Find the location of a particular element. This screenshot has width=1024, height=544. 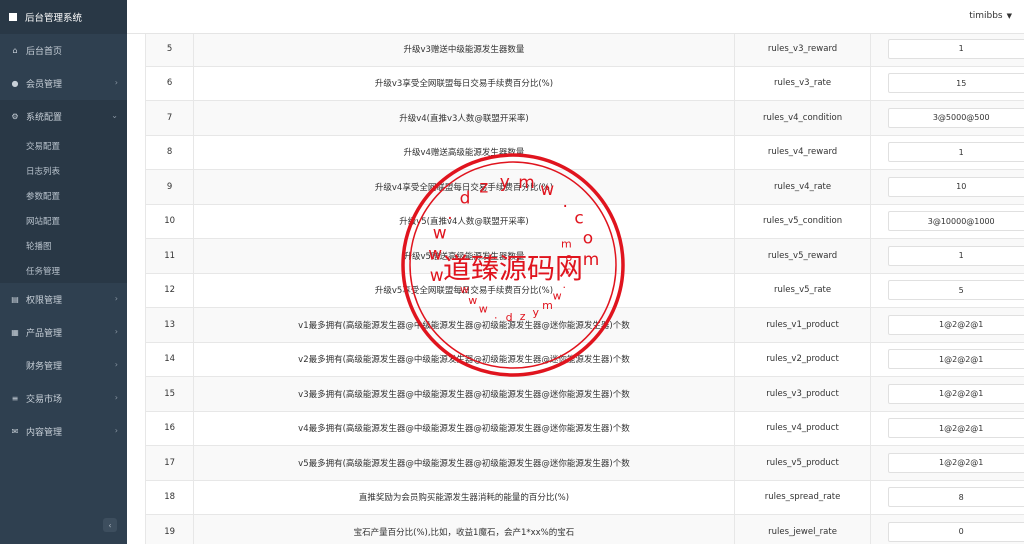

submenu-item-4: 轮播图 is located at coordinates (63, 245).